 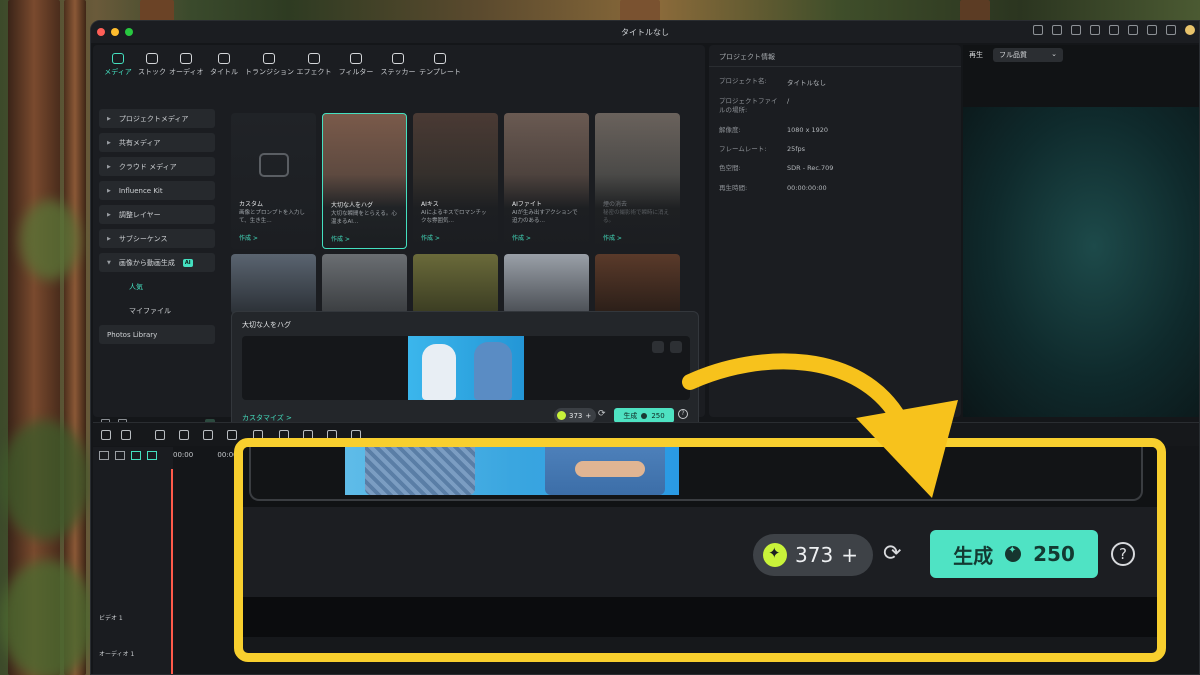 What do you see at coordinates (157, 142) in the screenshot?
I see `sidebar-item-shared-media: ▶ 共有メディア` at bounding box center [157, 142].